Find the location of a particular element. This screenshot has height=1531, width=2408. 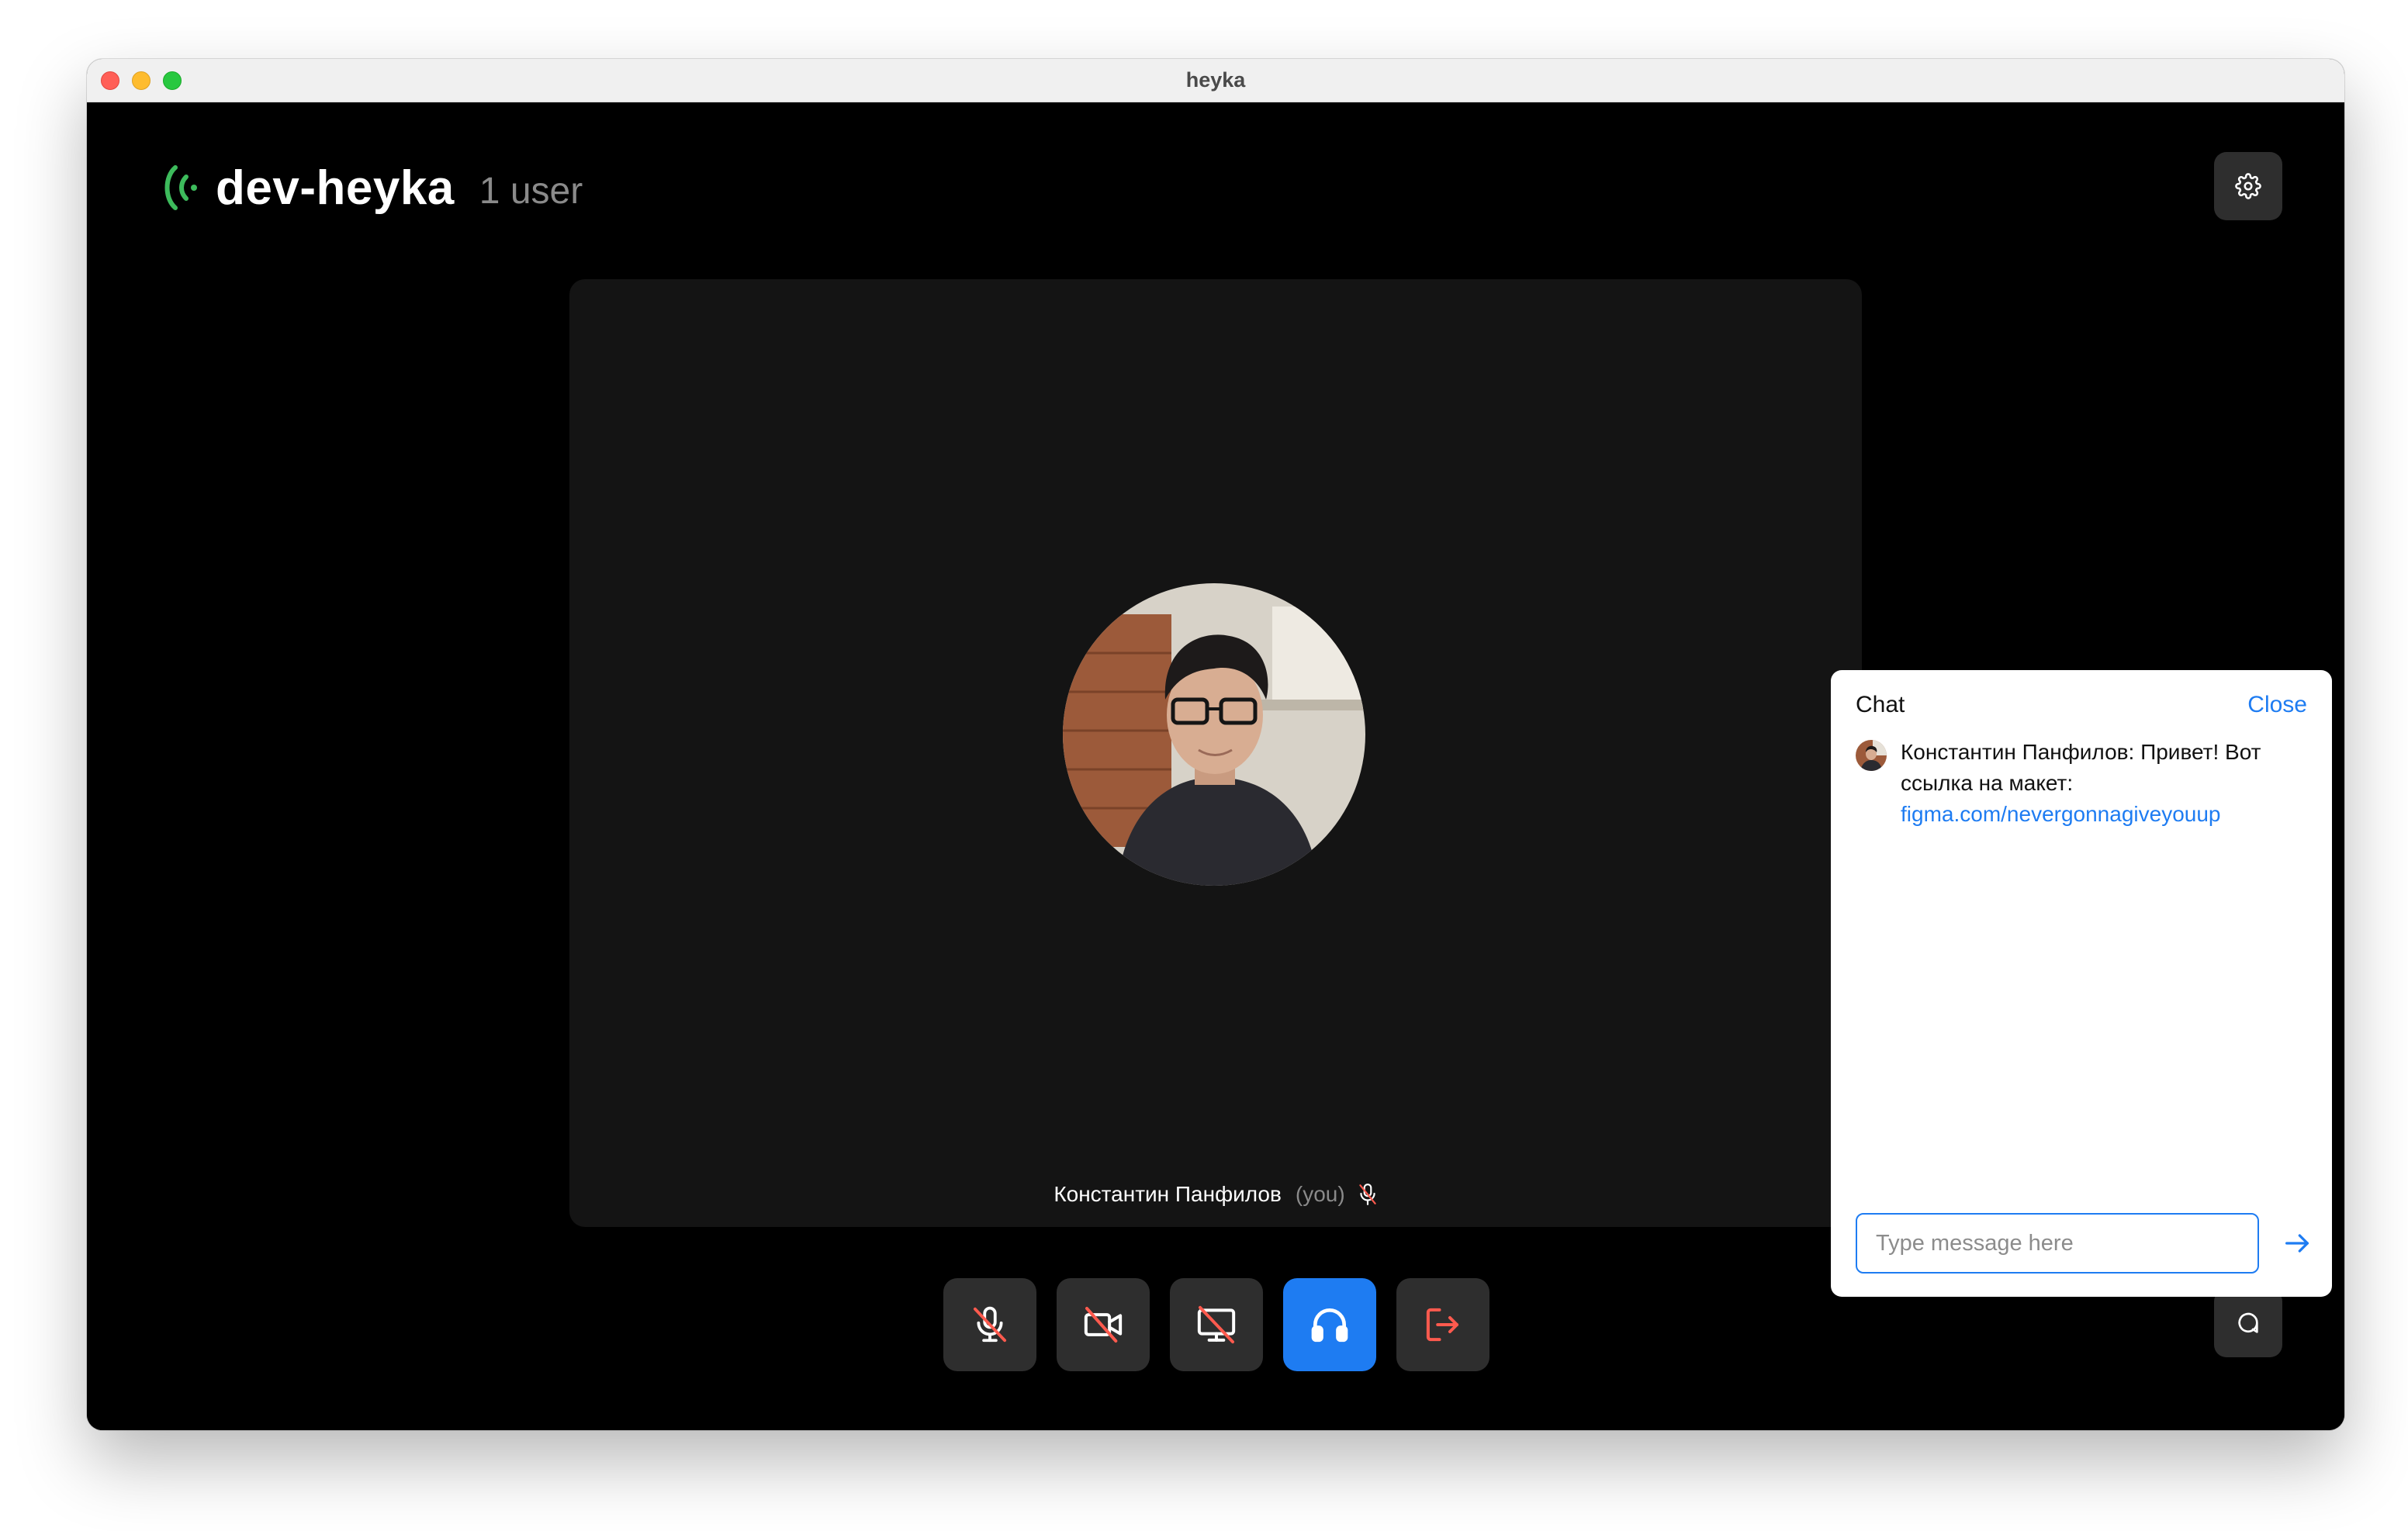

screen-share-off-icon is located at coordinates (1216, 1324).